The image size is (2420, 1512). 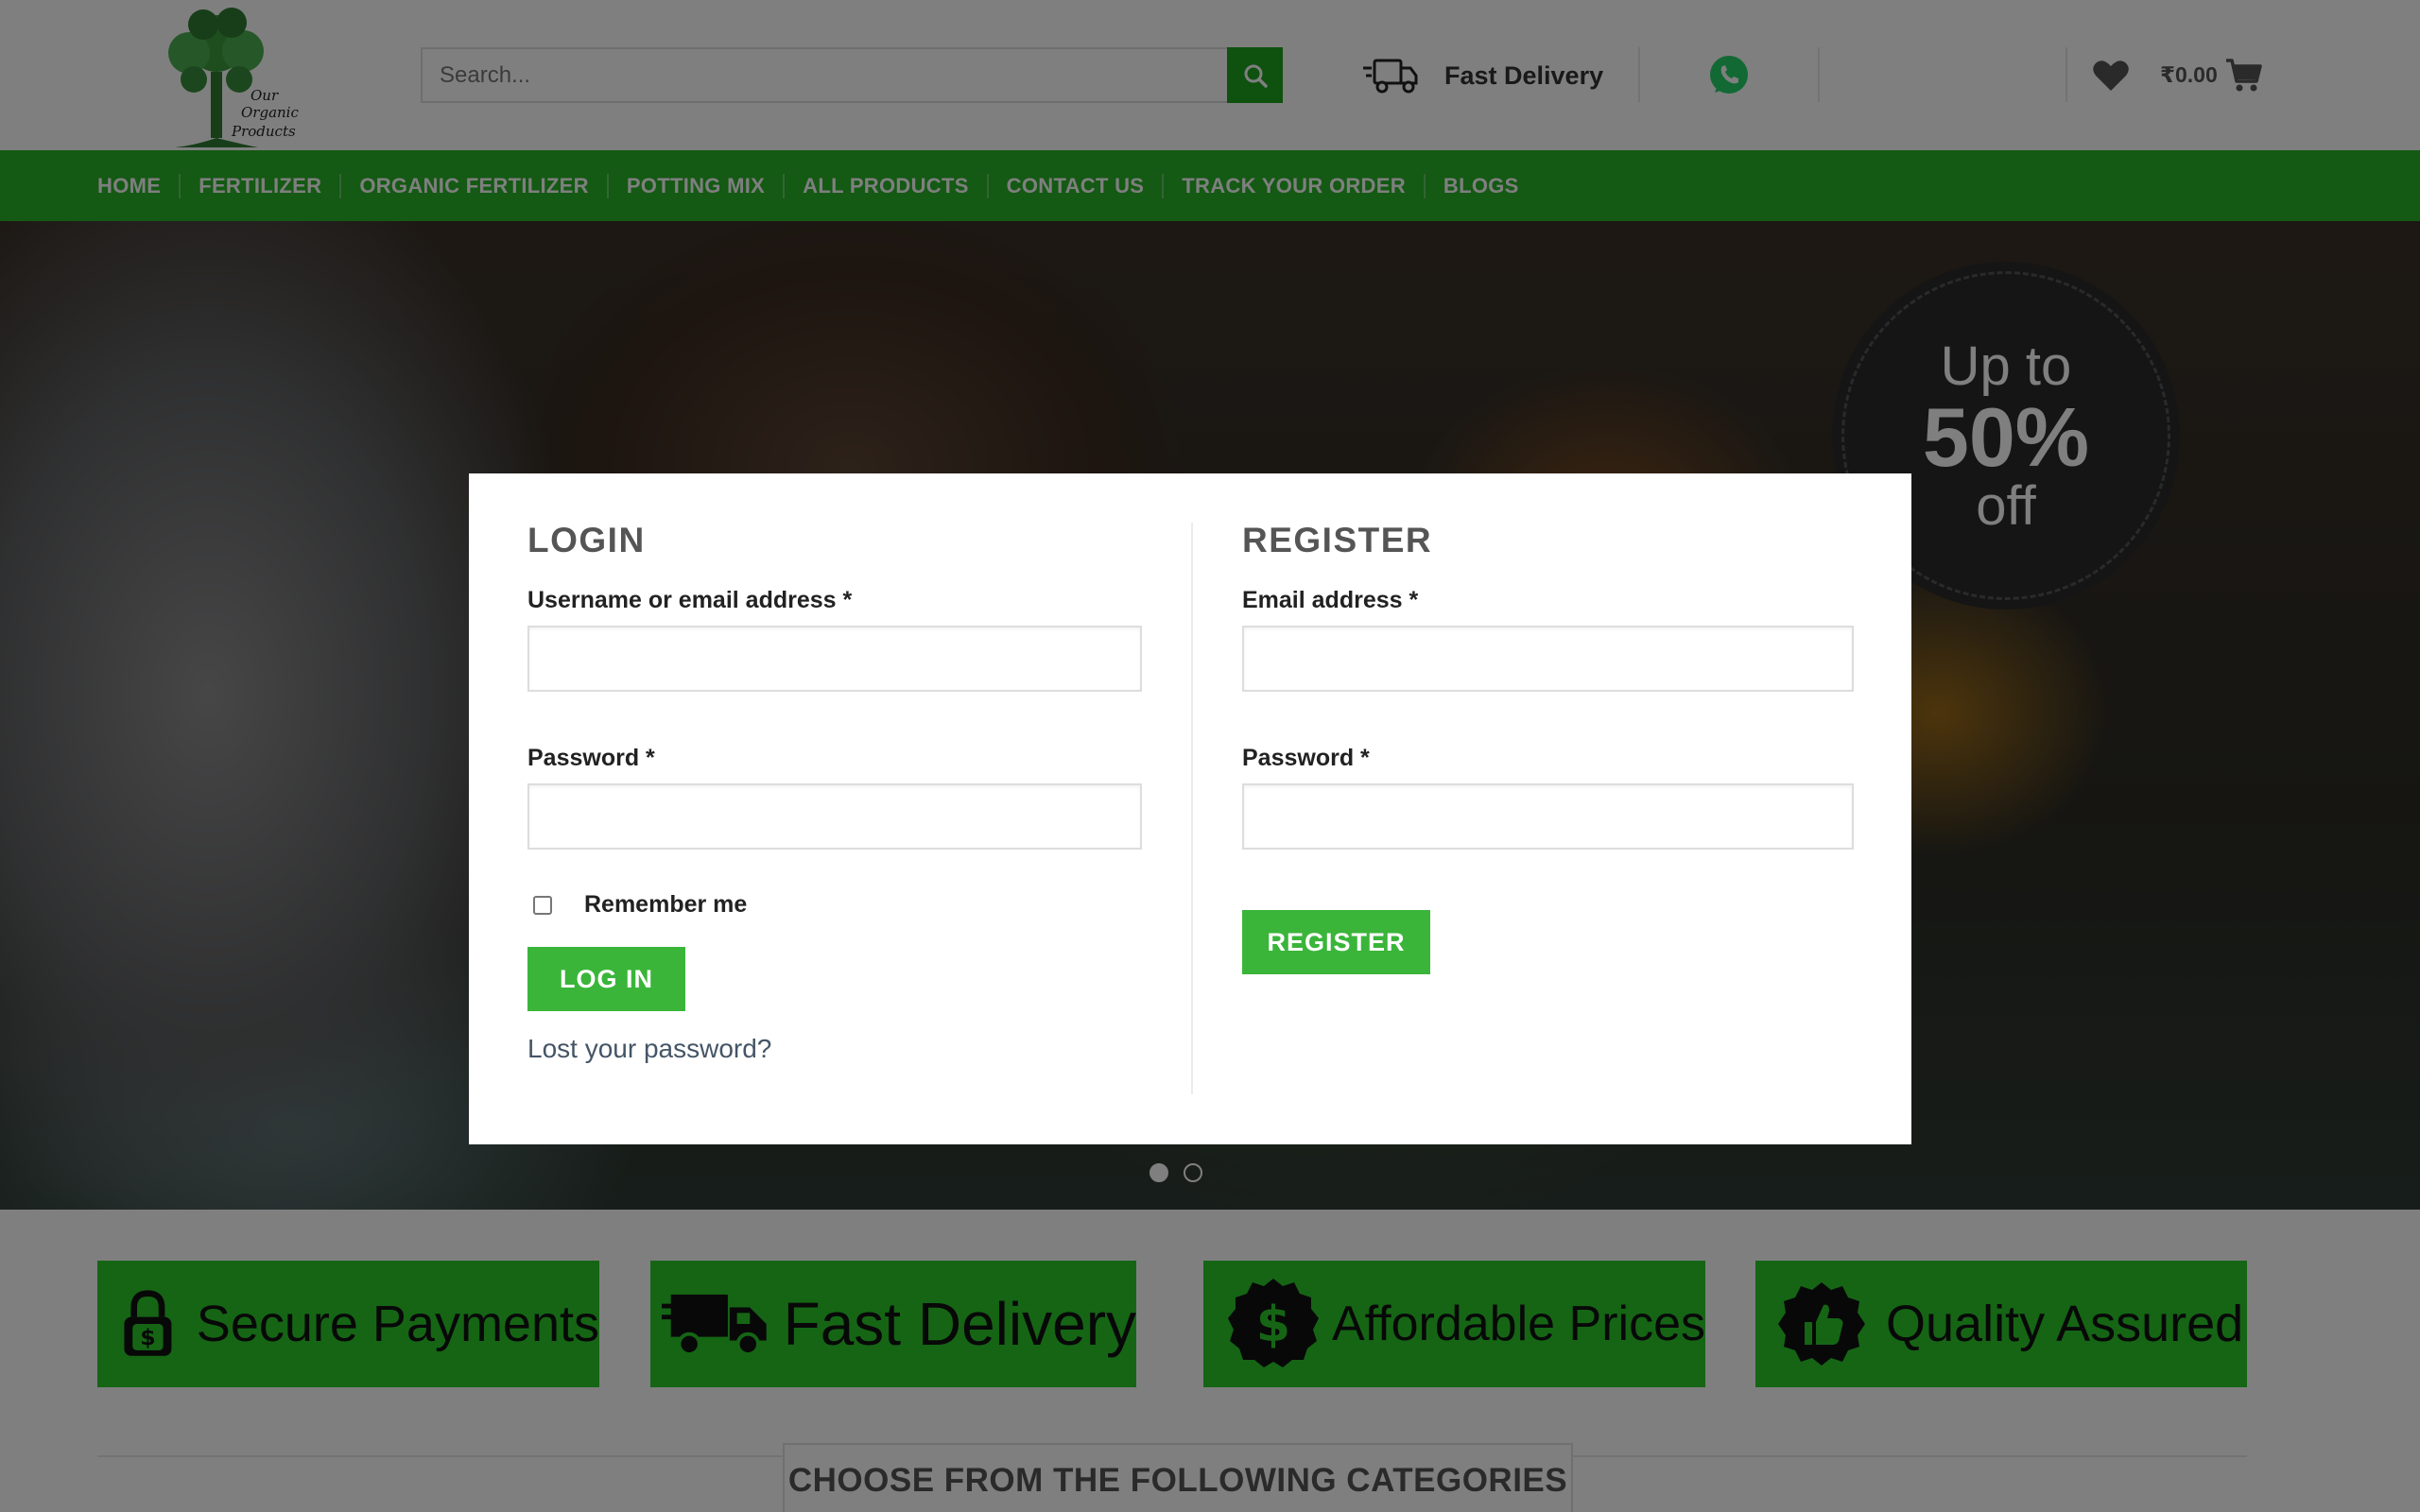 I want to click on register-button: REGISTER, so click(x=1336, y=942).